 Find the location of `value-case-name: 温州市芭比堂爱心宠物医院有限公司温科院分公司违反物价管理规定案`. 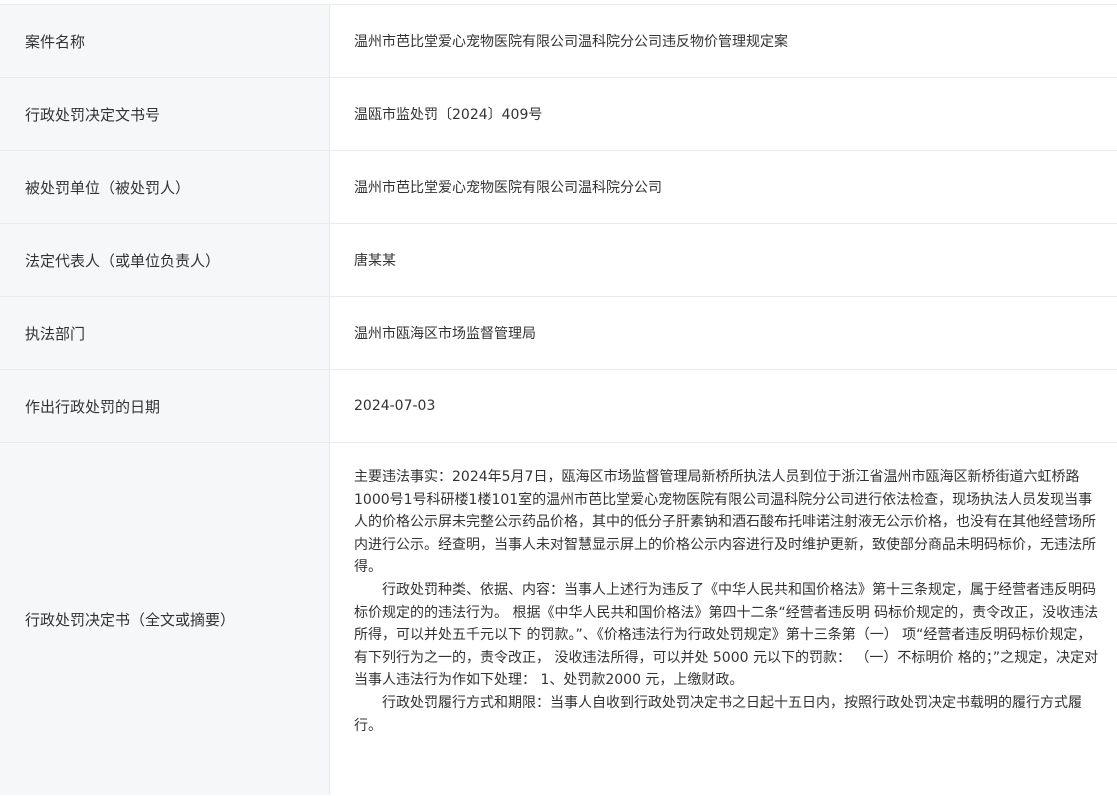

value-case-name: 温州市芭比堂爱心宠物医院有限公司温科院分公司违反物价管理规定案 is located at coordinates (571, 42).